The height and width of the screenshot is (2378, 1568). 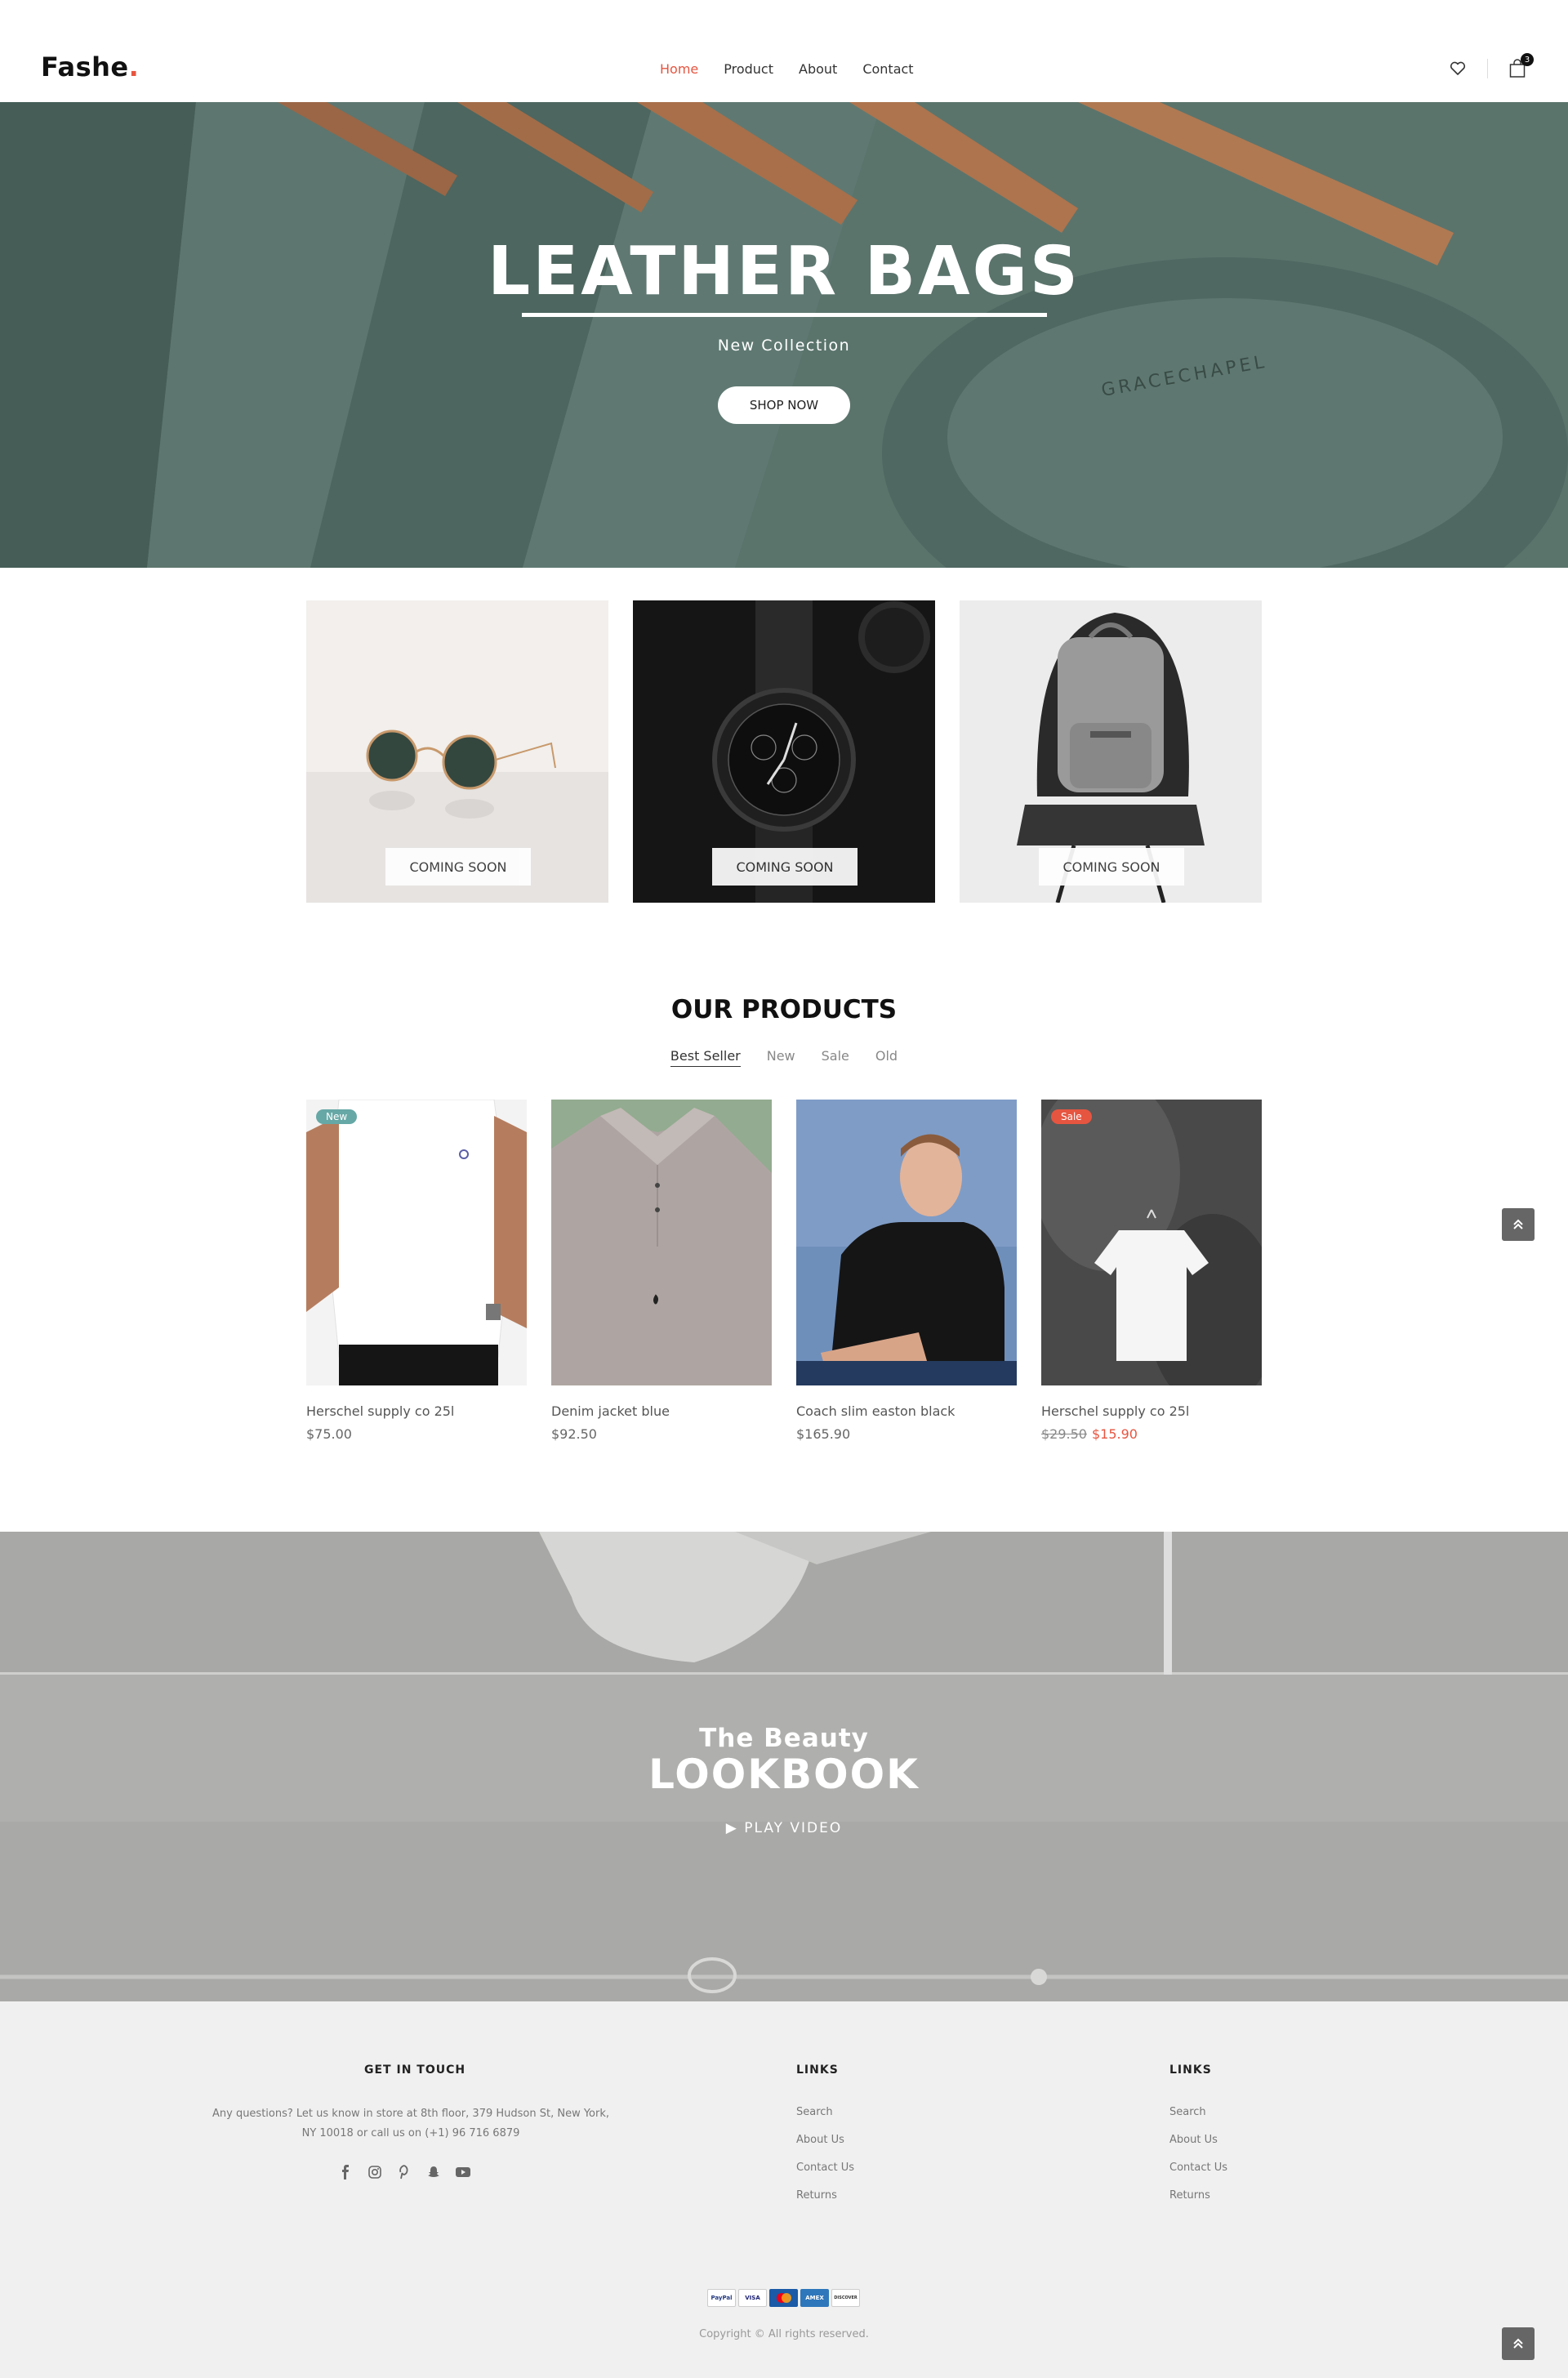 I want to click on sale-price: $15.90, so click(x=1114, y=1434).